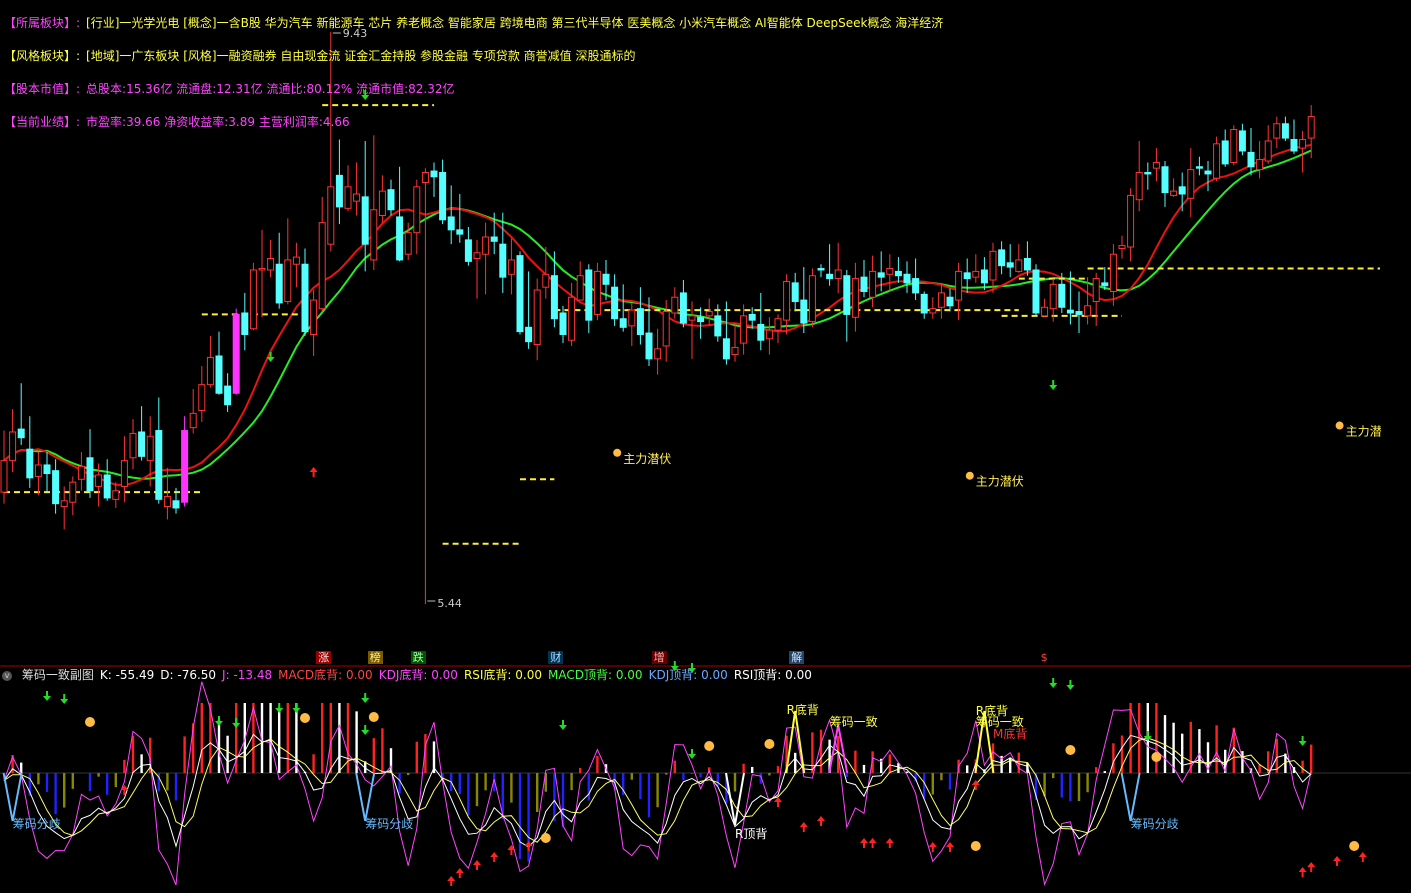 Image resolution: width=1411 pixels, height=893 pixels. Describe the element at coordinates (418, 657) in the screenshot. I see `event-marker: 跌` at that location.